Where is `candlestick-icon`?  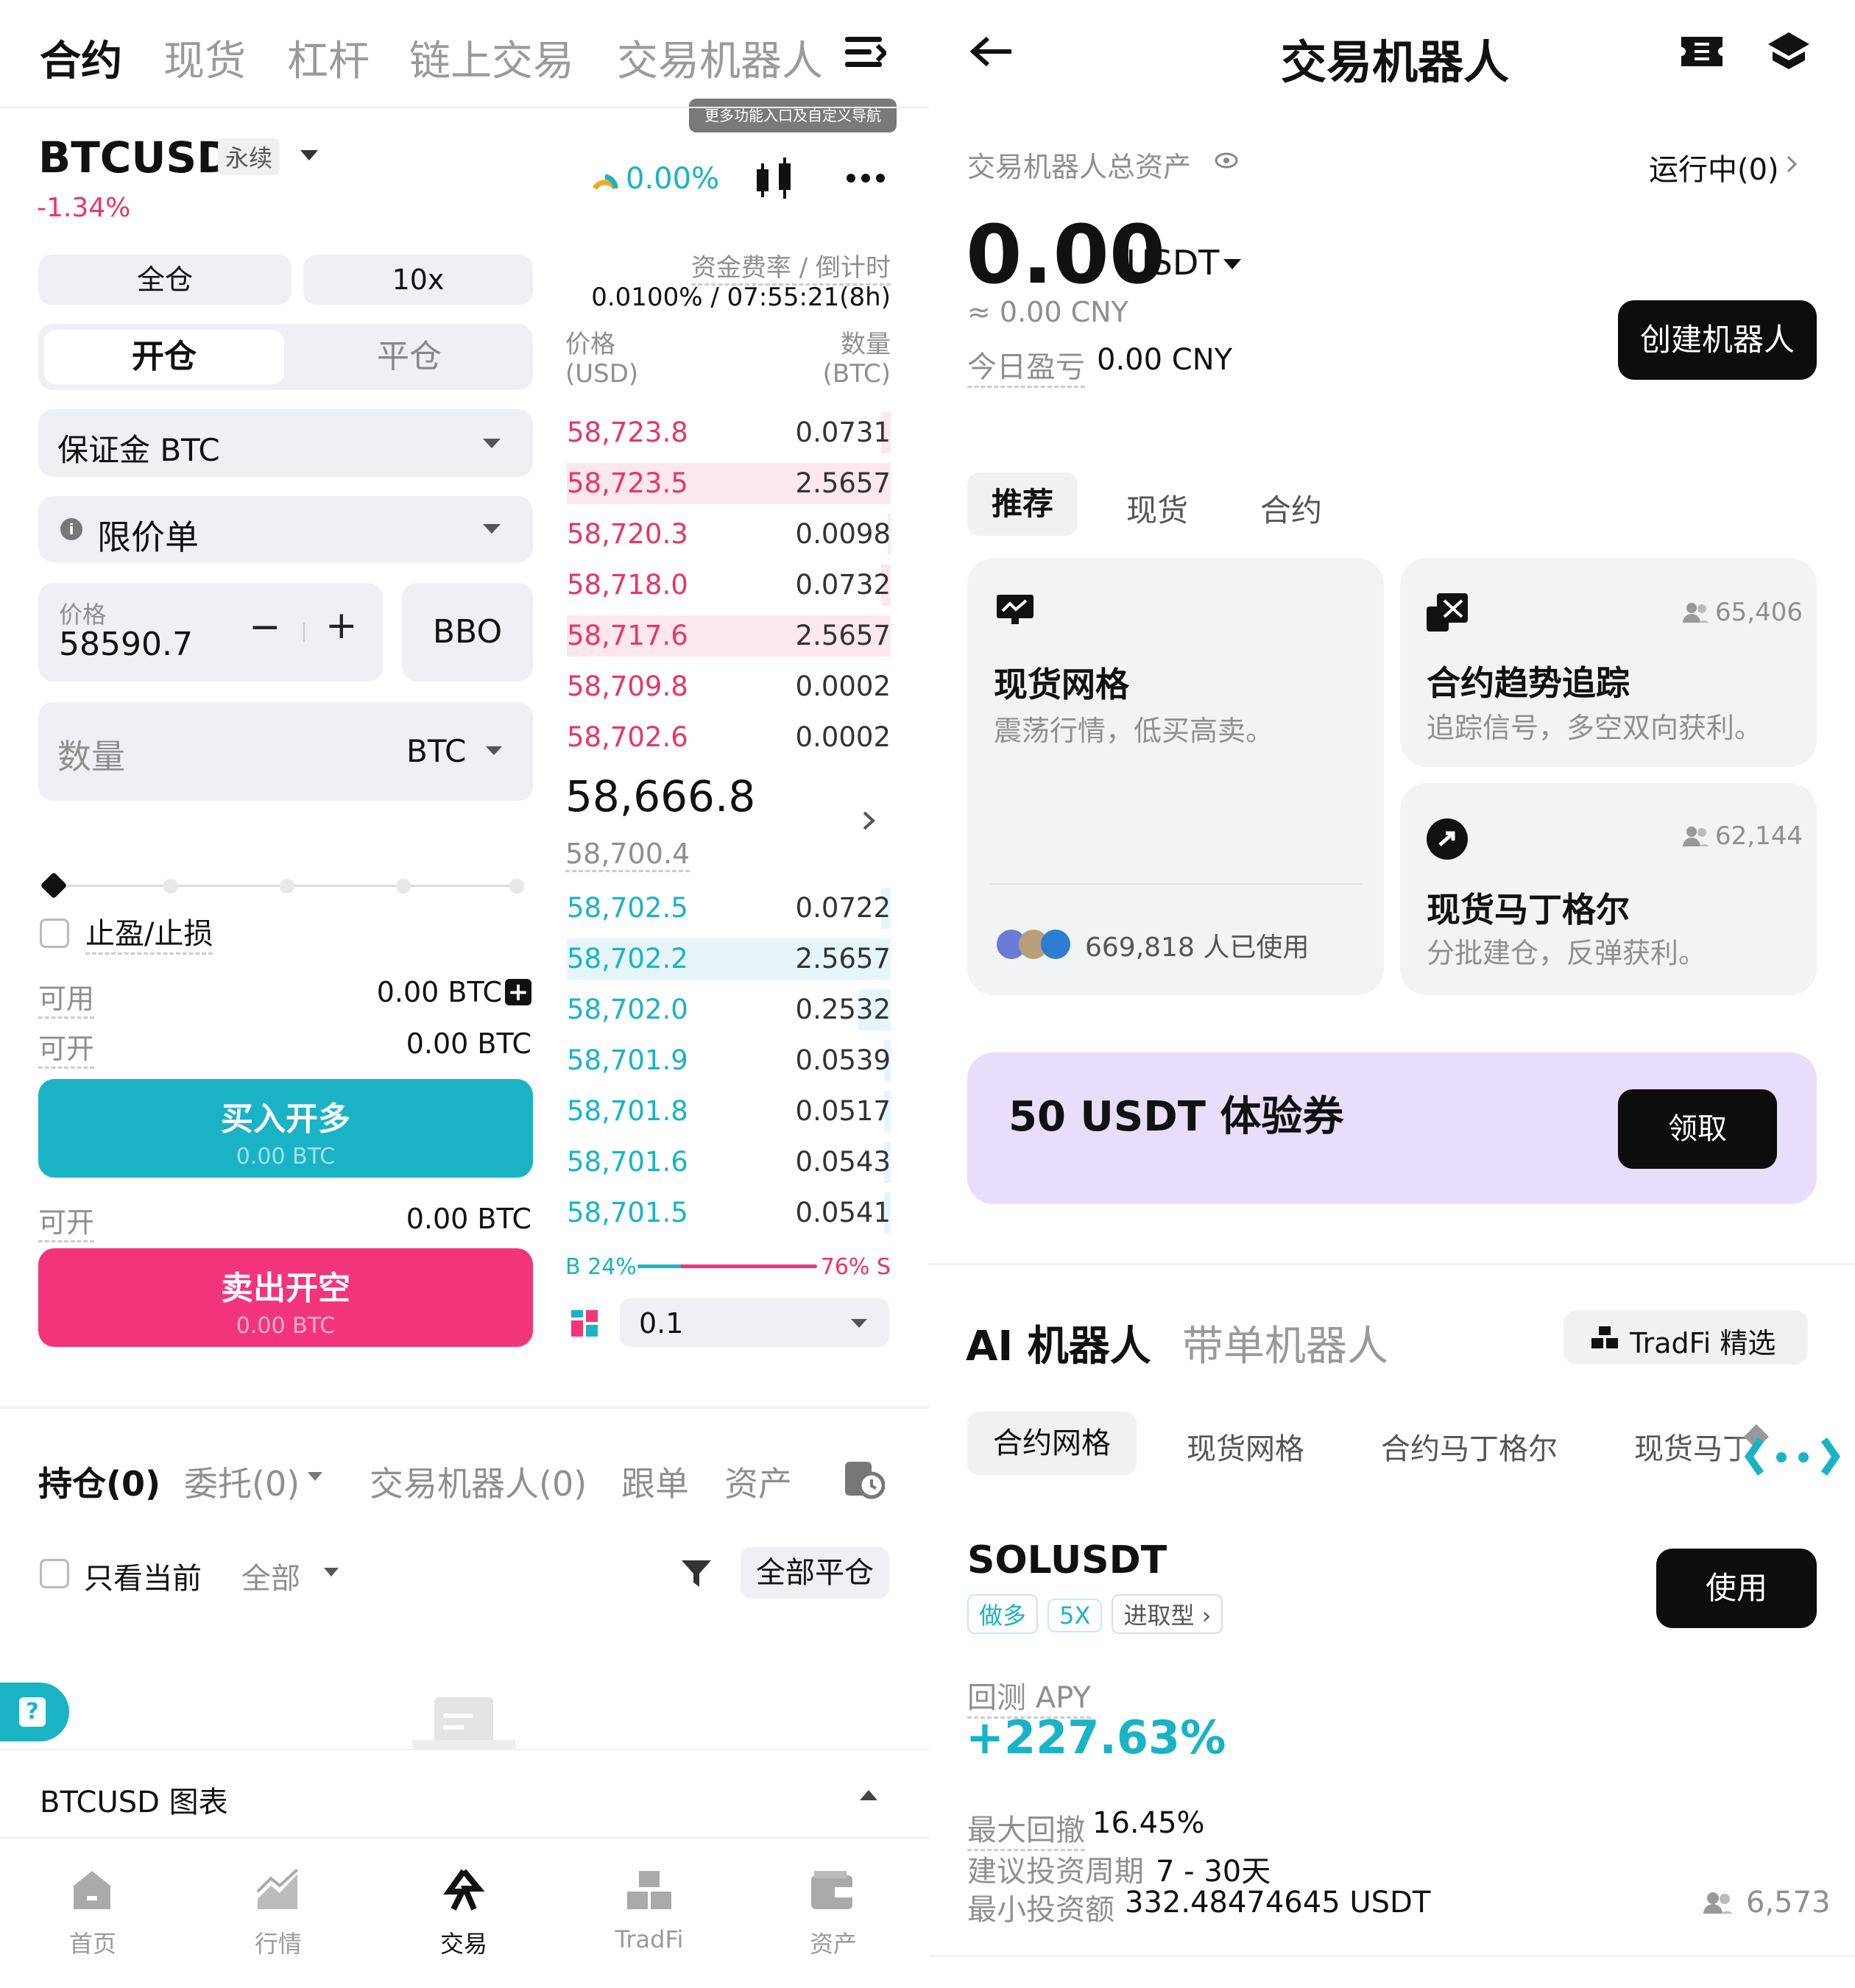
candlestick-icon is located at coordinates (774, 179).